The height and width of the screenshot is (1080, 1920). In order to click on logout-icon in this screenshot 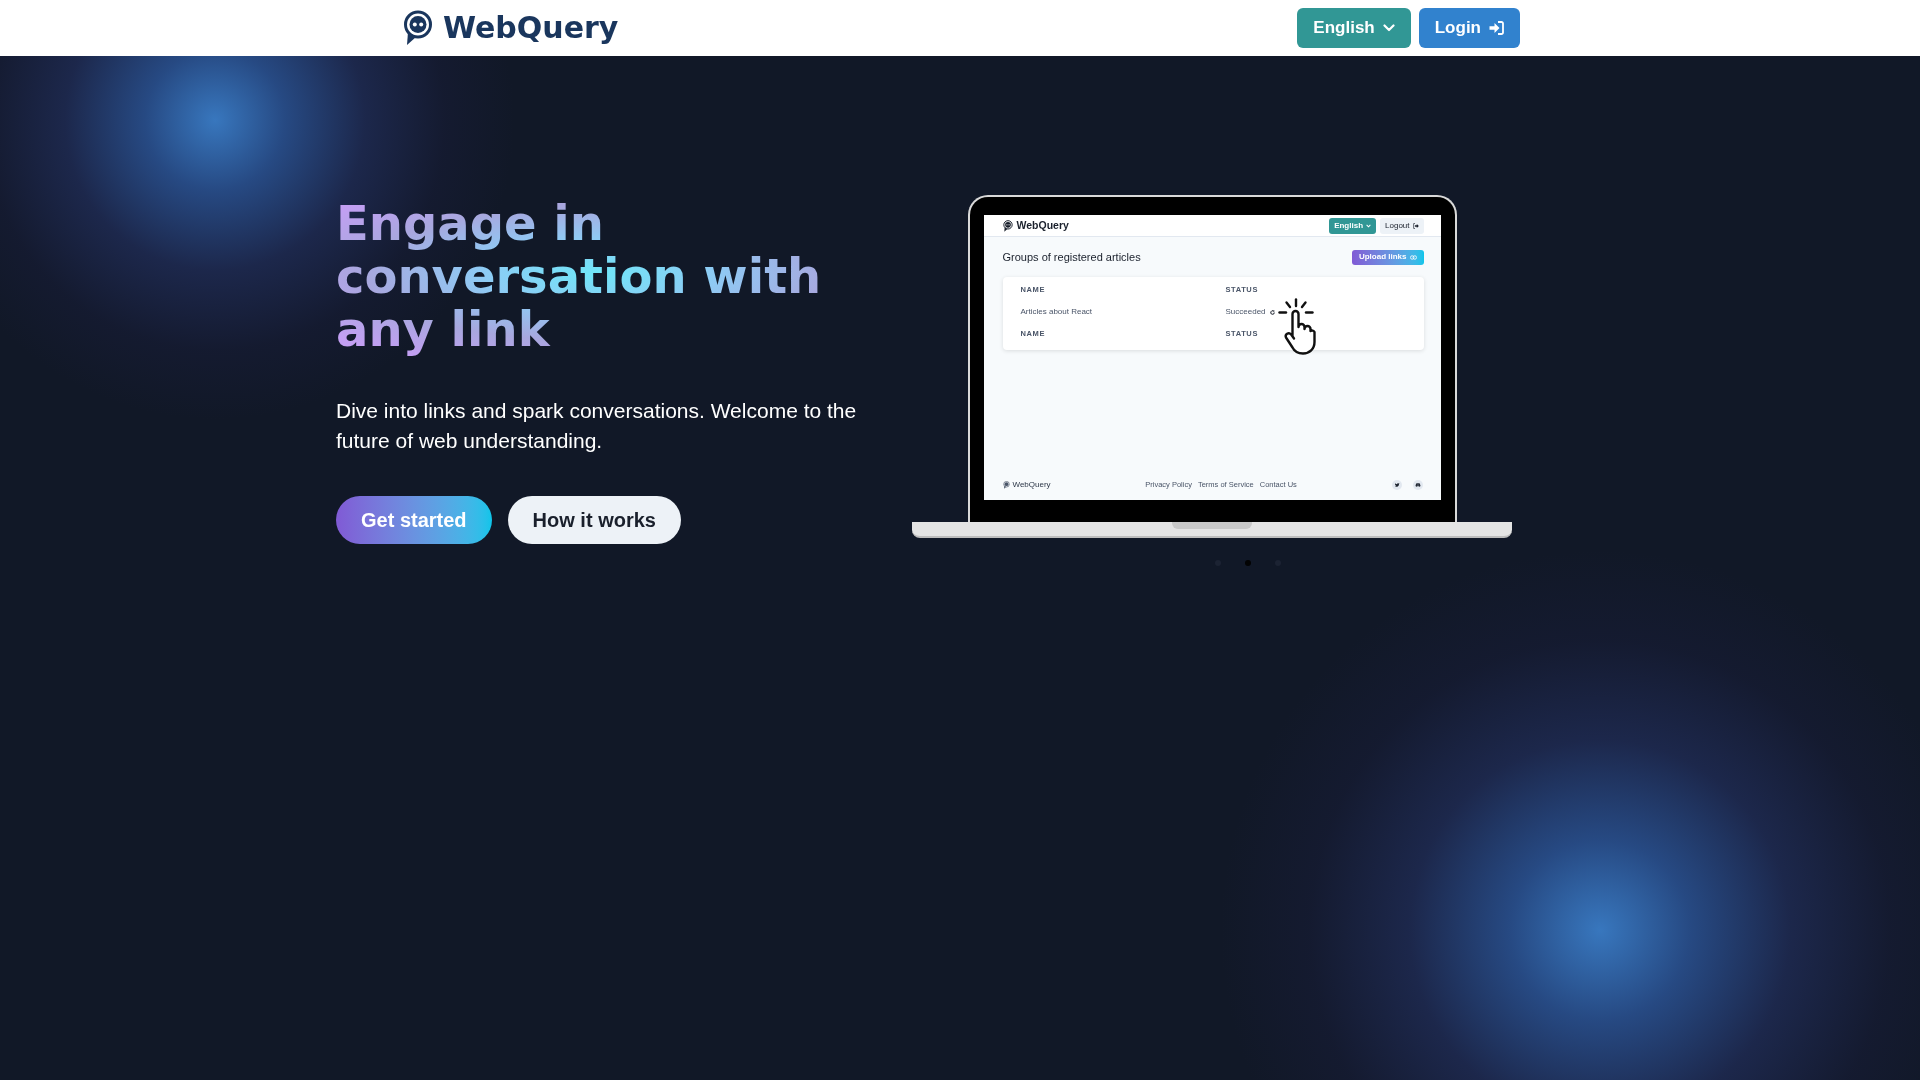, I will do `click(1415, 225)`.